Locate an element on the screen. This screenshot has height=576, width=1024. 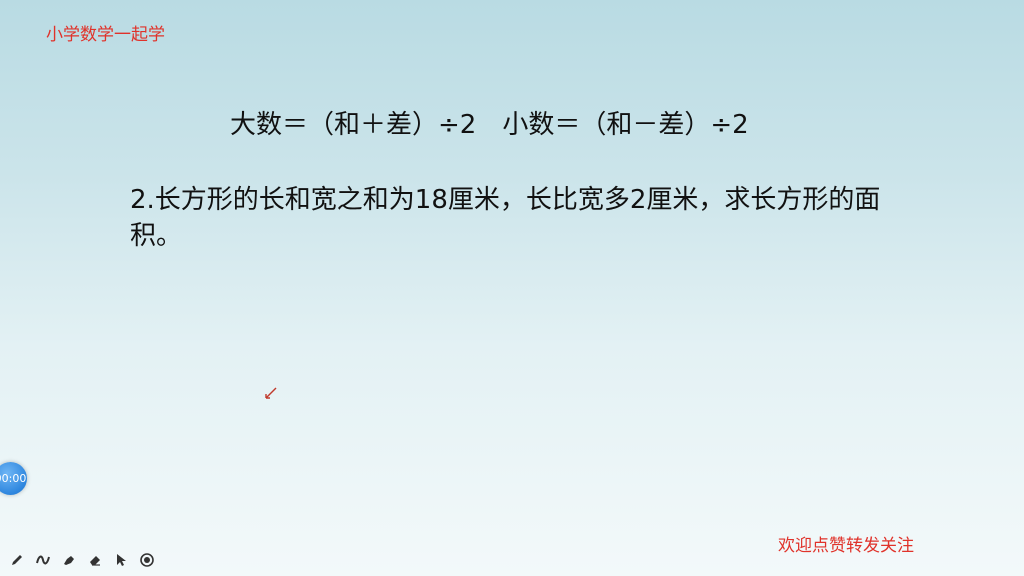
record-icon is located at coordinates (147, 560).